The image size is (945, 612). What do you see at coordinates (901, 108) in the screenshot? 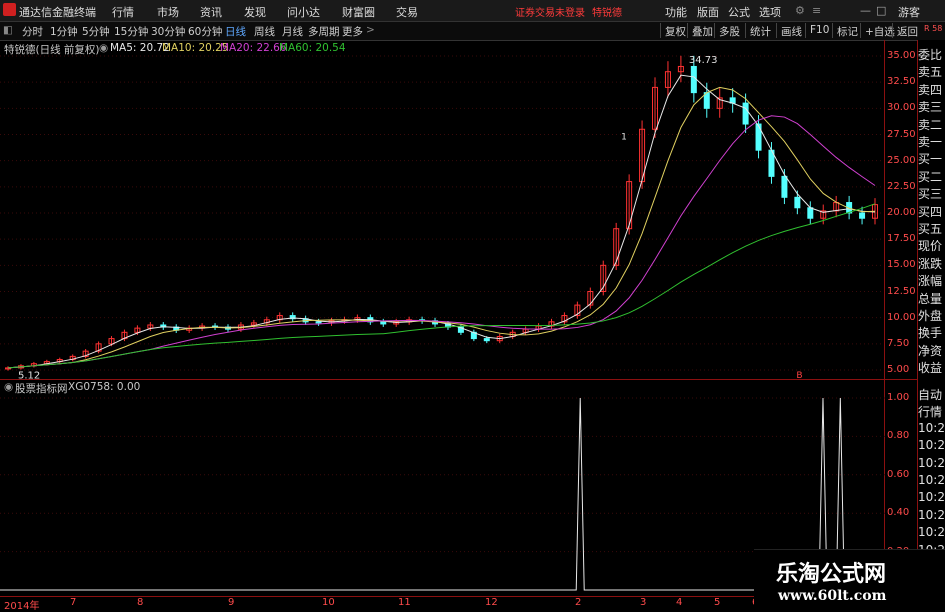
I see `y-tick-label: 30.00` at bounding box center [901, 108].